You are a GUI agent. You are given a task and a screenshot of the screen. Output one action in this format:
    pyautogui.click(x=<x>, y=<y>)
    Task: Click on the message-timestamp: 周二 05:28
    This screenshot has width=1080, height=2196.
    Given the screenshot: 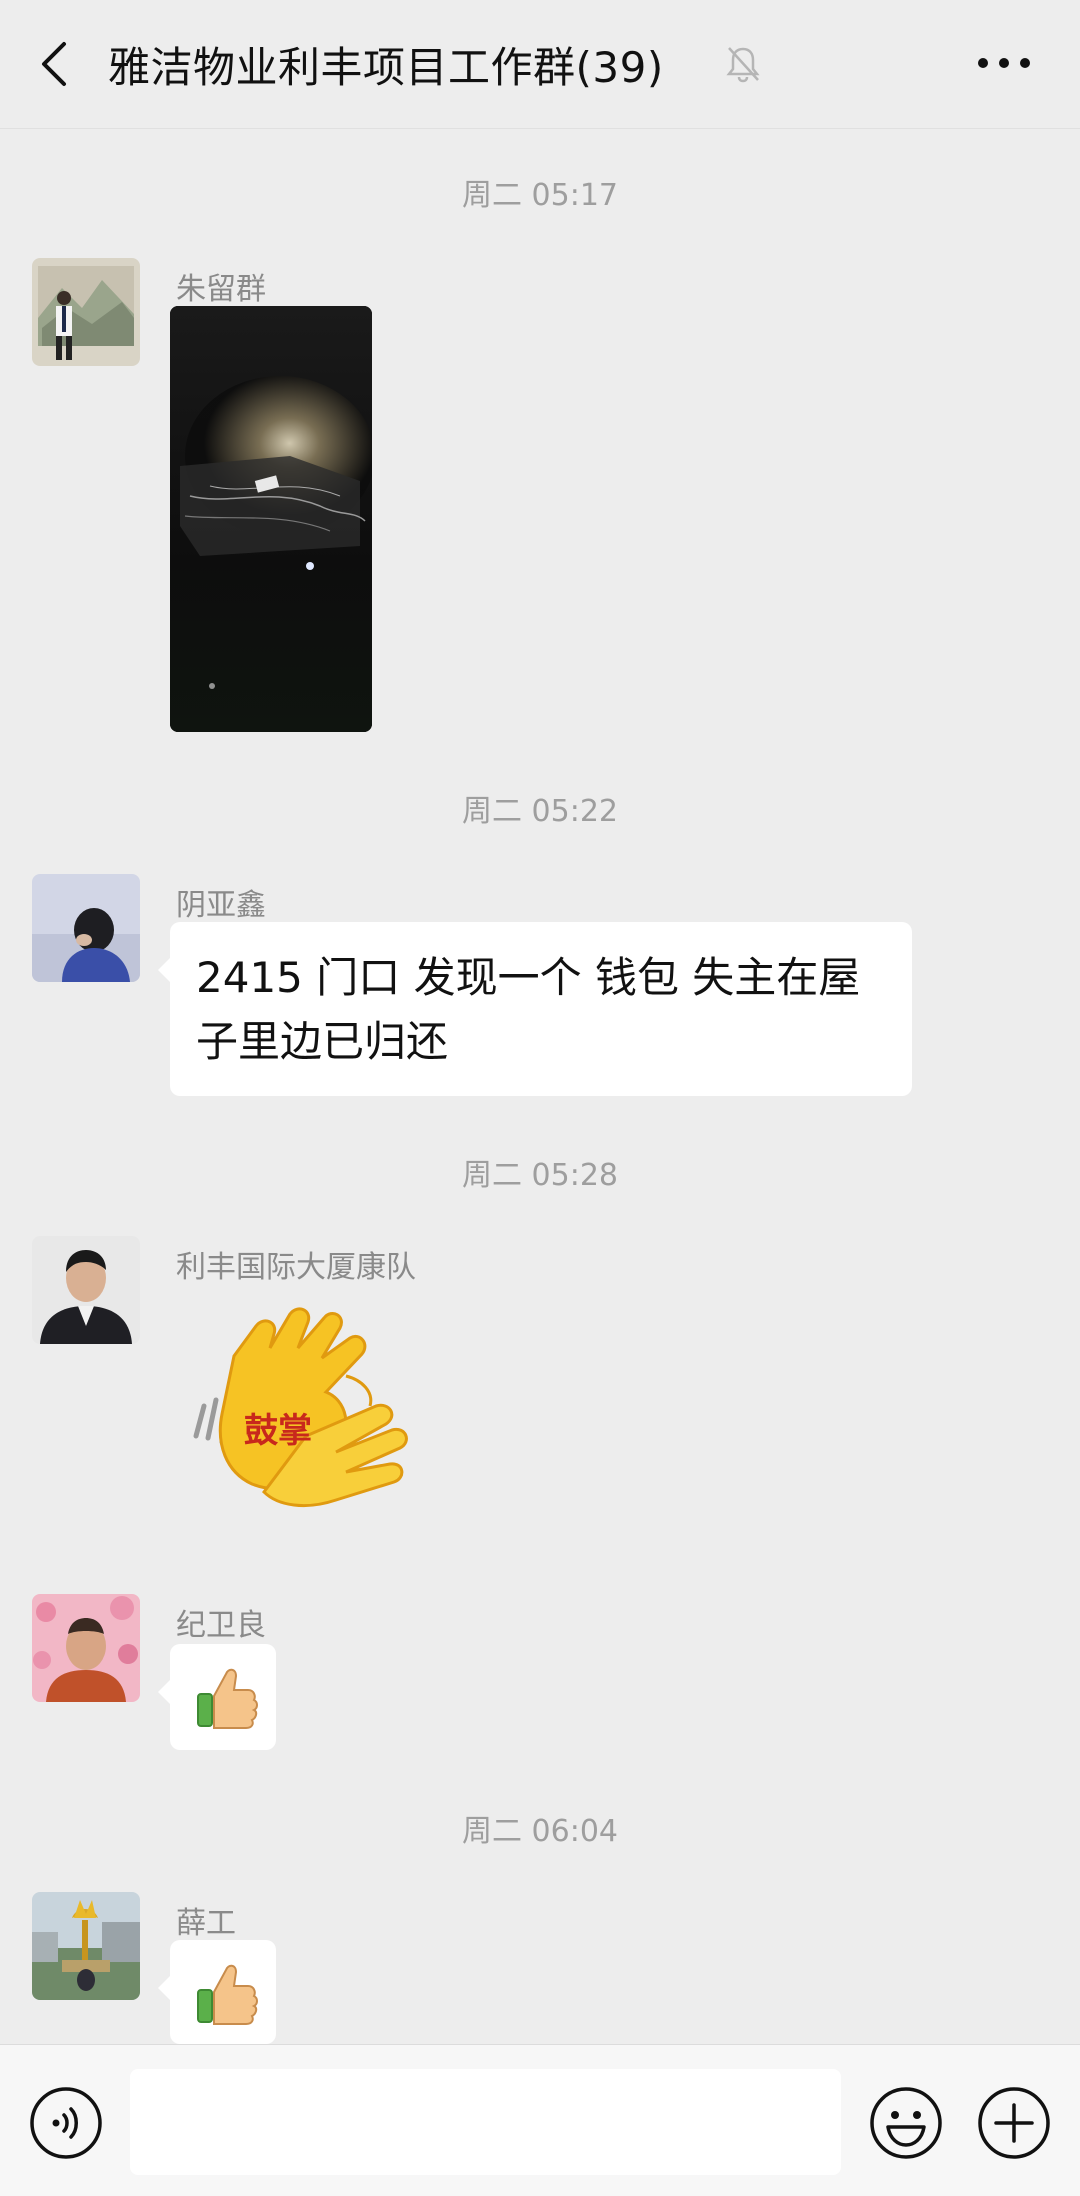 What is the action you would take?
    pyautogui.click(x=540, y=1175)
    